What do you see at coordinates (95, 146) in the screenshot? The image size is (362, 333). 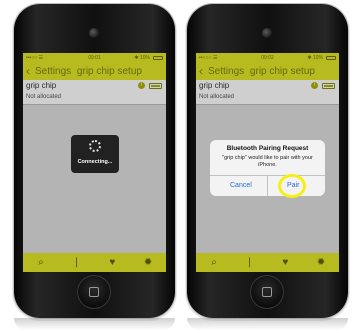 I see `spinner-icon` at bounding box center [95, 146].